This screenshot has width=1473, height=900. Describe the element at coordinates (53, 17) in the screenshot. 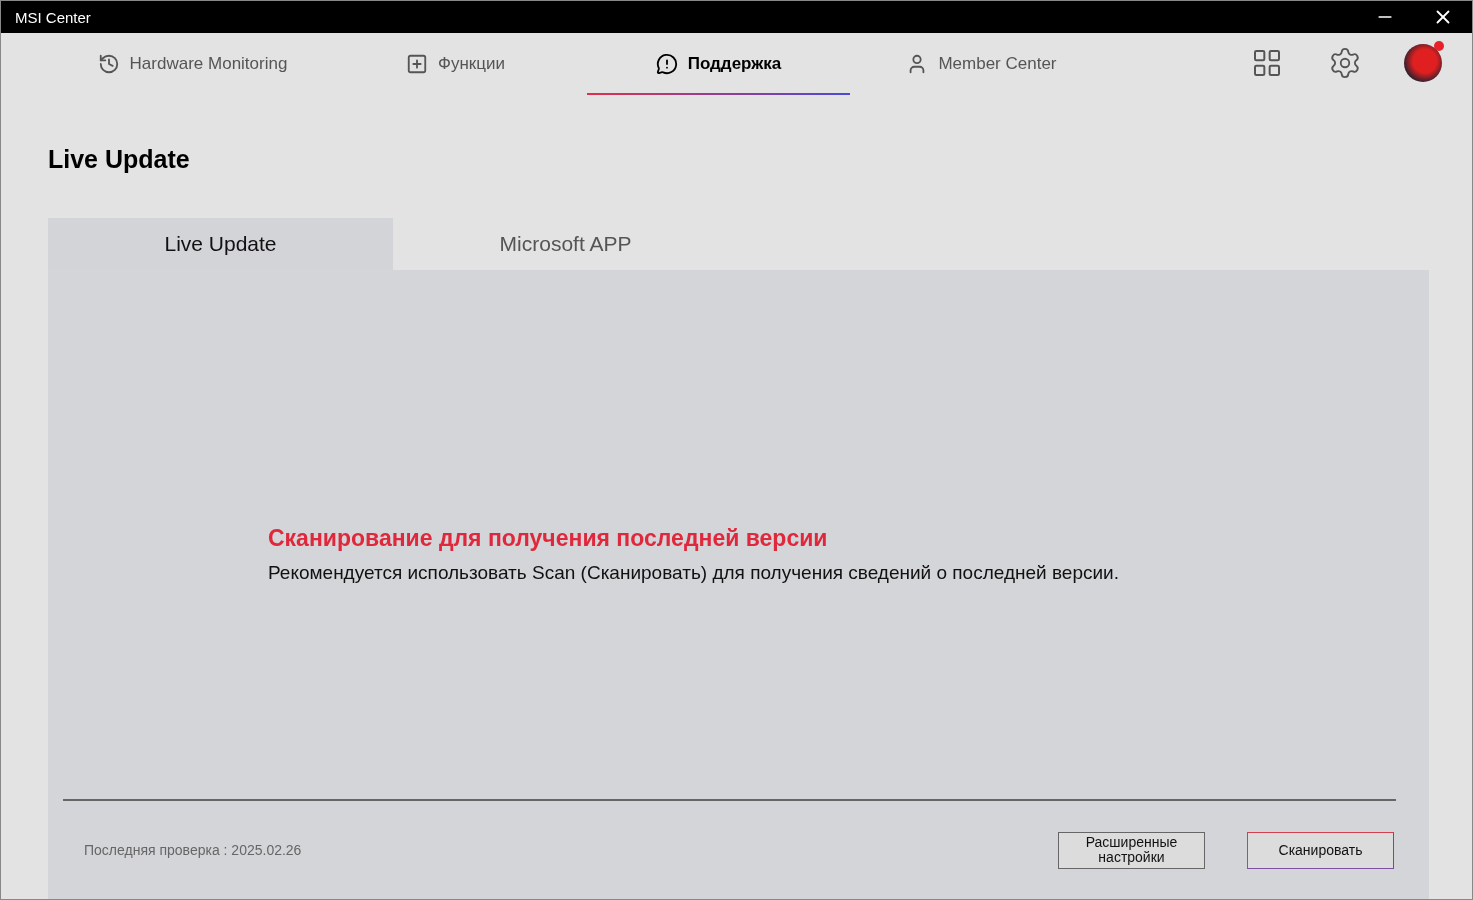

I see `window-title: MSI Center` at that location.